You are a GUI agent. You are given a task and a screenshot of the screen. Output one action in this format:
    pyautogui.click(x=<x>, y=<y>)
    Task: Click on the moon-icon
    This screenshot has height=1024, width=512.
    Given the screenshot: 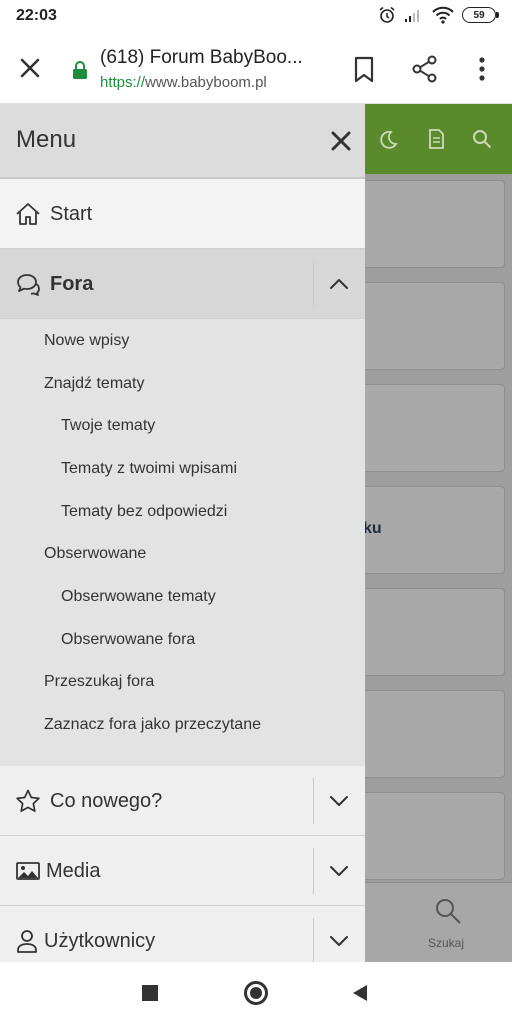 What is the action you would take?
    pyautogui.click(x=389, y=139)
    